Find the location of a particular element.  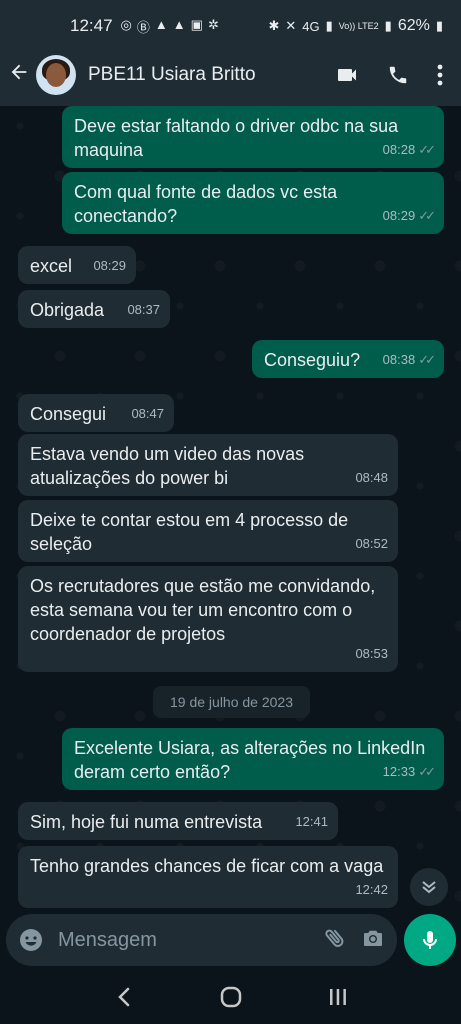

avatar is located at coordinates (56, 75).